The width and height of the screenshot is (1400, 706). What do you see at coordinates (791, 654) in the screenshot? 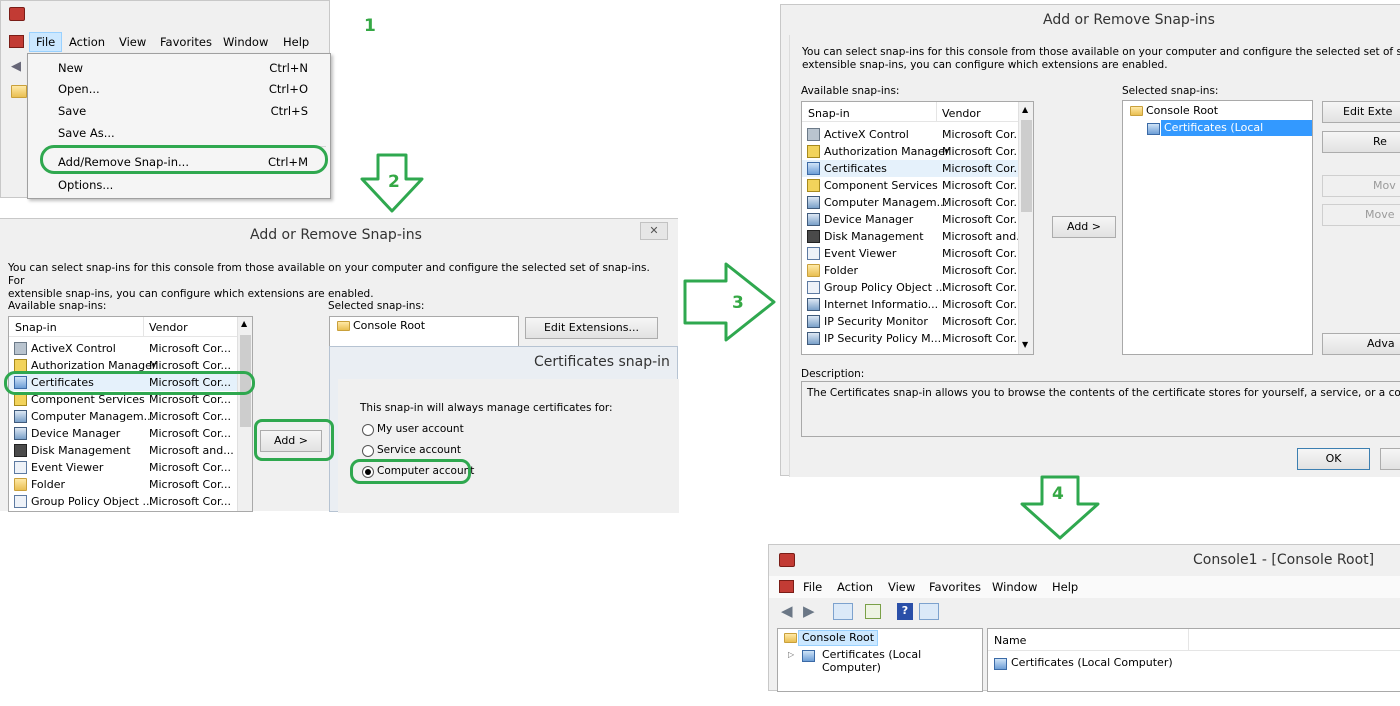
I see `expand-chevron-icon: ▷` at bounding box center [791, 654].